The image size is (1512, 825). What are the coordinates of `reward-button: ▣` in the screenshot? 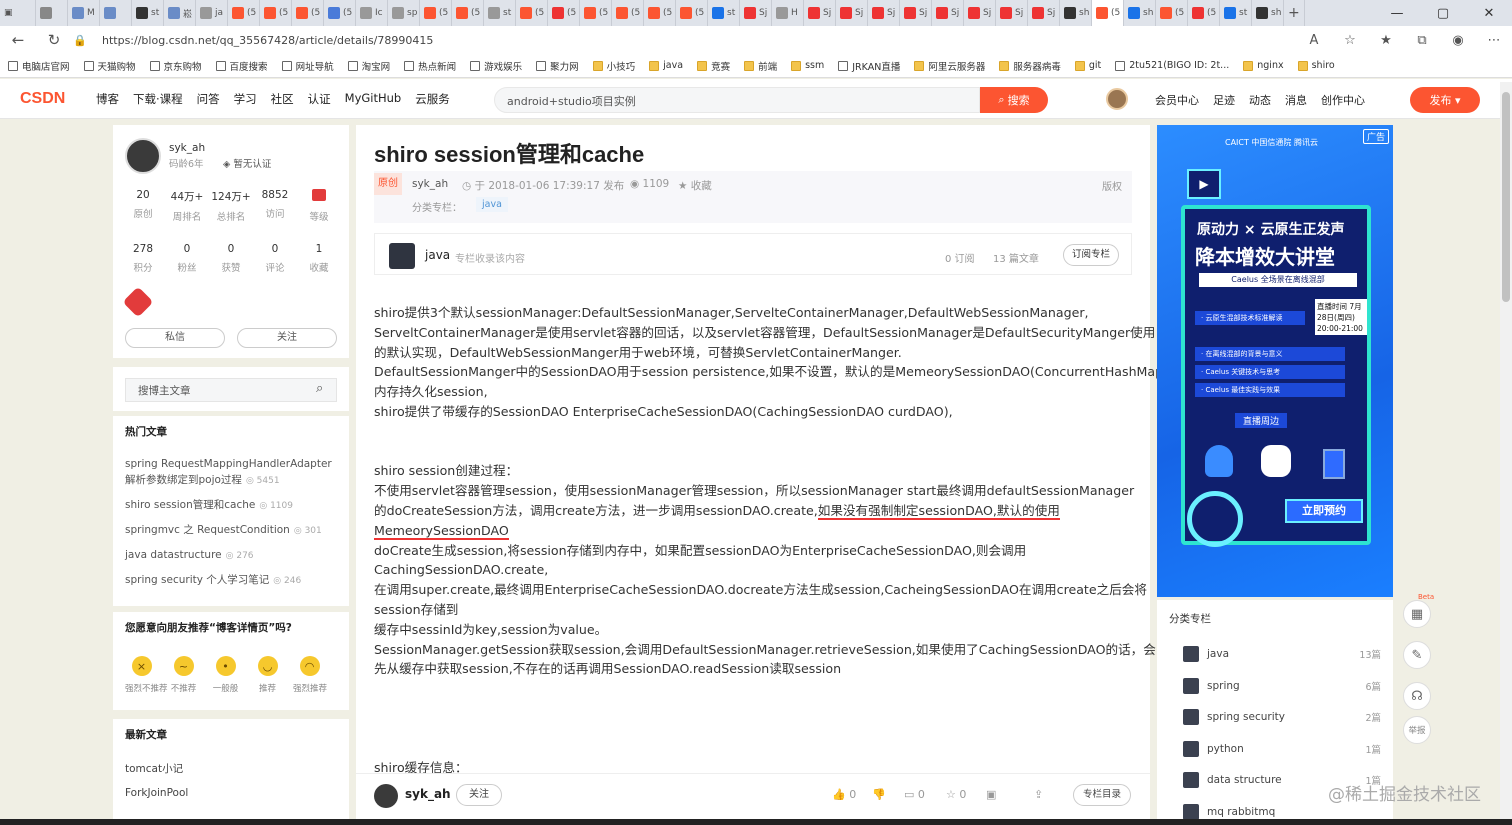 It's located at (991, 794).